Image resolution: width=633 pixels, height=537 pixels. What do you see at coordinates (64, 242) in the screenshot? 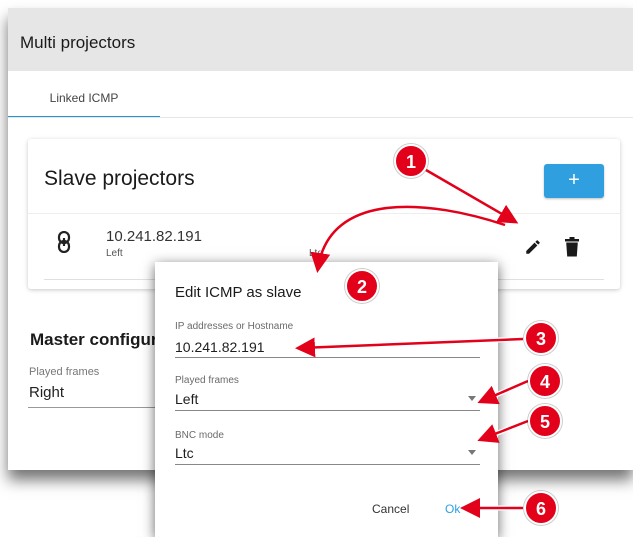
I see `link-icon` at bounding box center [64, 242].